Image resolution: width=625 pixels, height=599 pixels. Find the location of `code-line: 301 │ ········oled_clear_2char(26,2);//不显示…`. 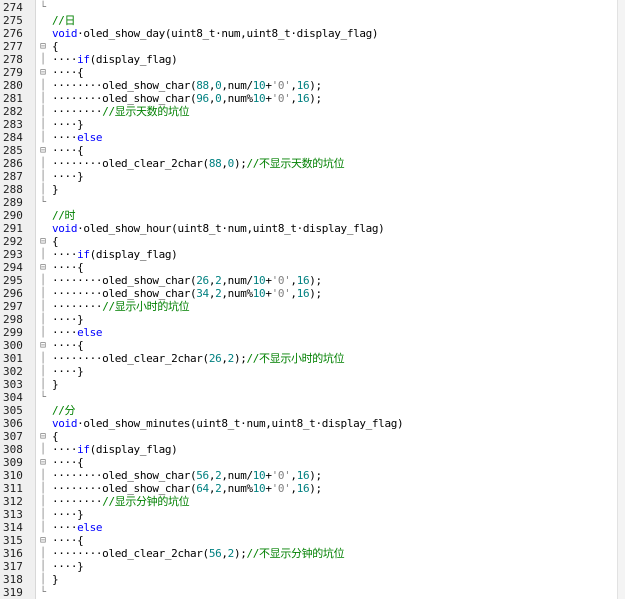

code-line: 301 │ ········oled_clear_2char(26,2);//不显示… is located at coordinates (309, 358).